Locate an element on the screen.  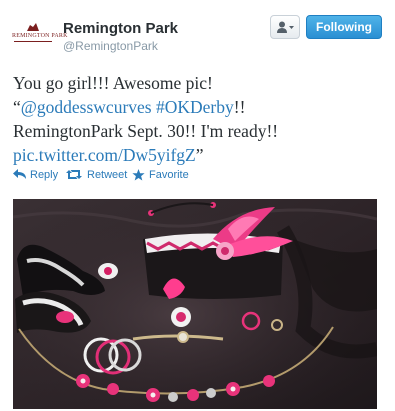
retweet-icon is located at coordinates (74, 174).